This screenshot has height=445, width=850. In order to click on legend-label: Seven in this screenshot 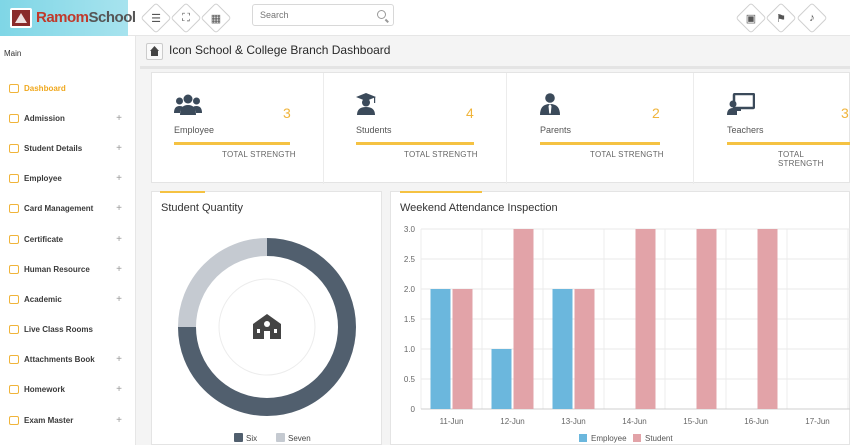, I will do `click(299, 438)`.